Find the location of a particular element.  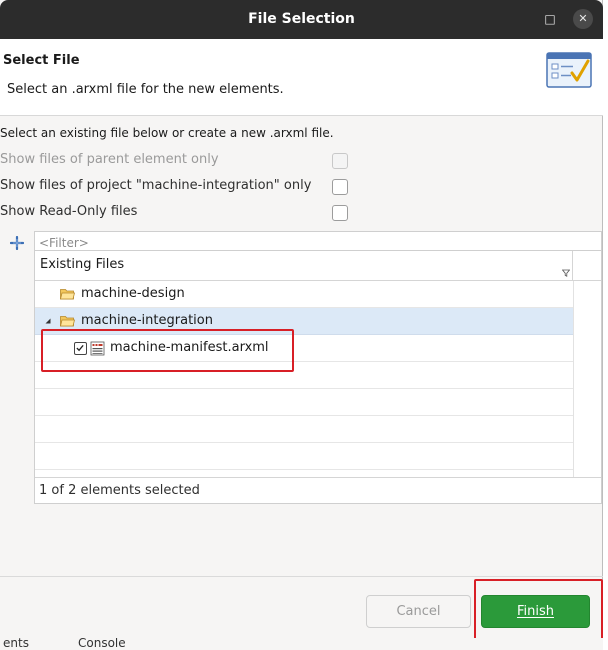

close-button: ✕ is located at coordinates (583, 19).